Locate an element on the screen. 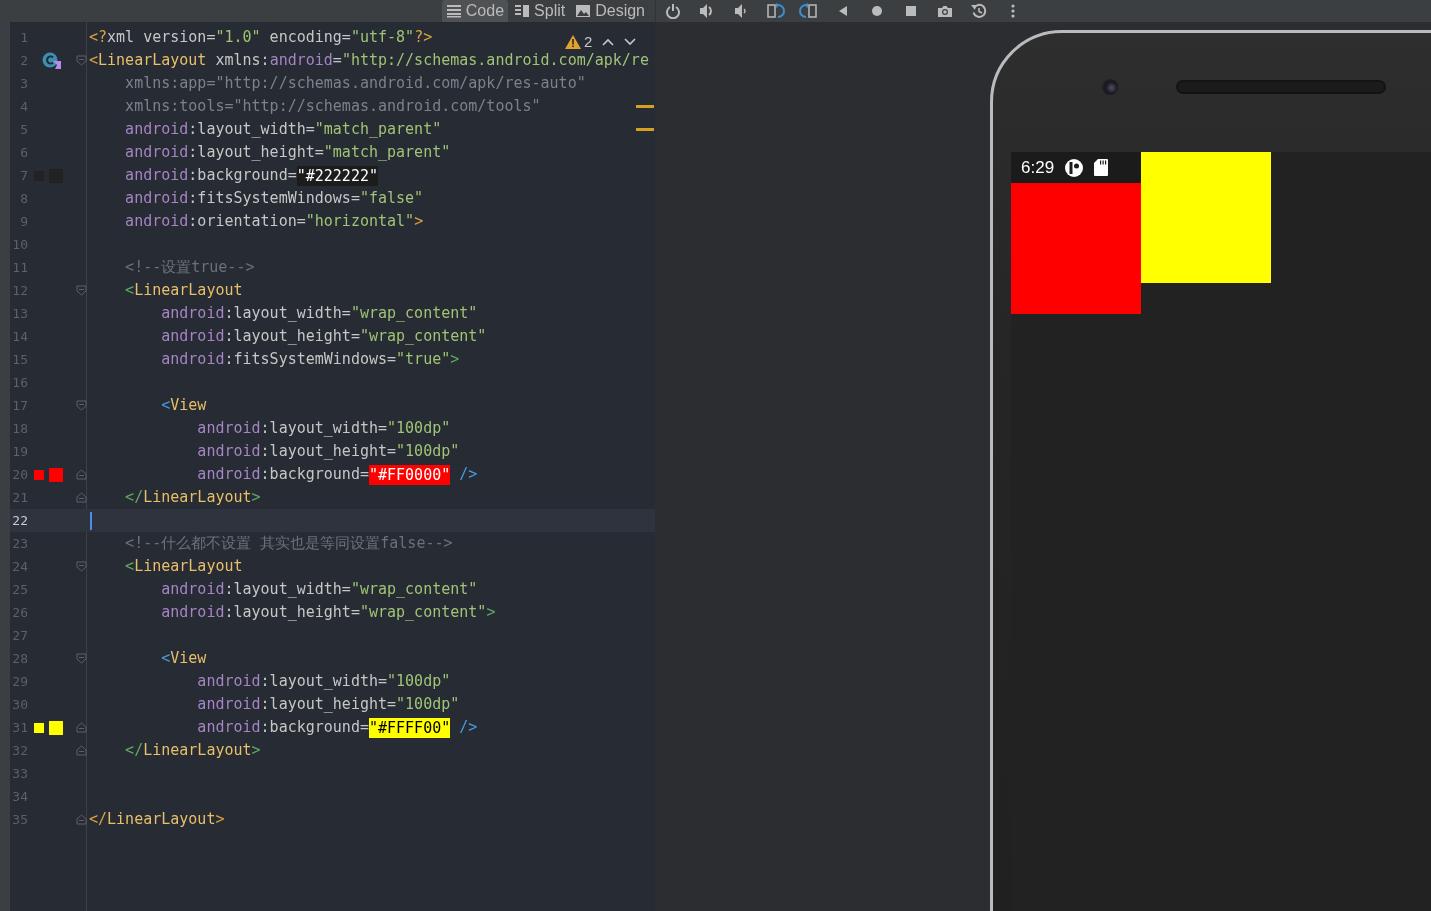  code-line: xmlns:tools="http://schemas.android.com/tools" is located at coordinates (332, 106).